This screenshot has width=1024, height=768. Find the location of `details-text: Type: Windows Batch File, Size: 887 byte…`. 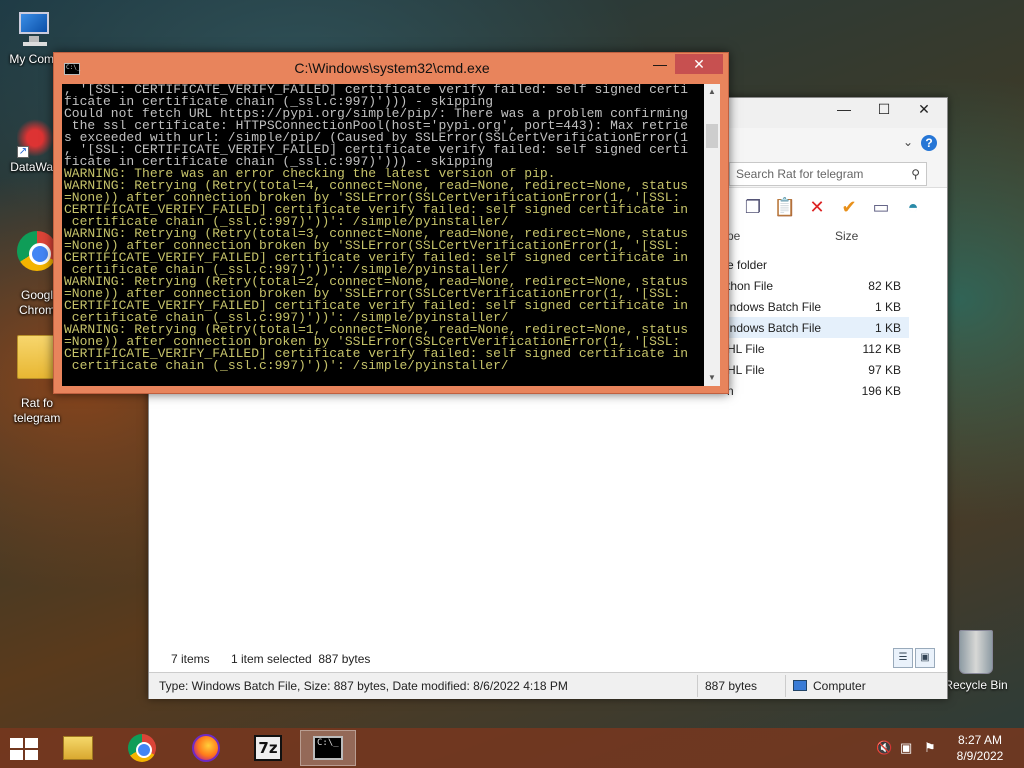

details-text: Type: Windows Batch File, Size: 887 byte… is located at coordinates (363, 686).